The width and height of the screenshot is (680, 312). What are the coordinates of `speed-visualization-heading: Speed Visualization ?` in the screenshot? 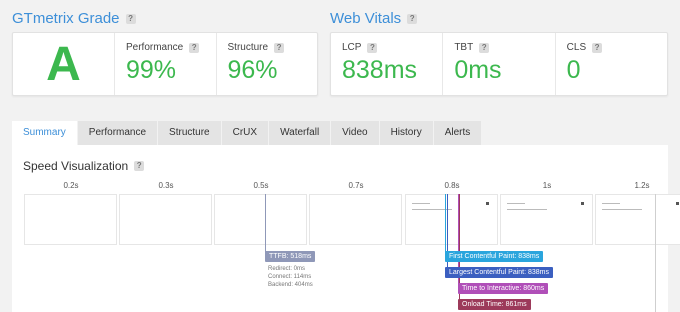 It's located at (84, 166).